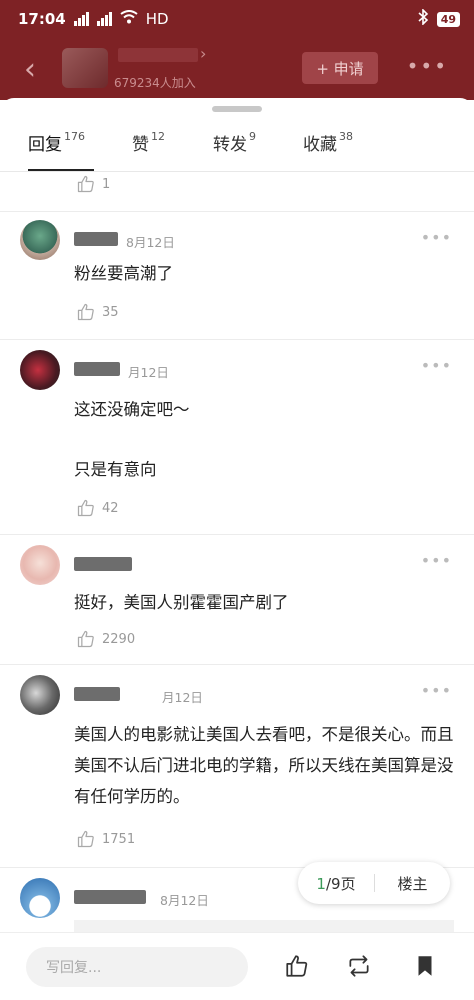 The width and height of the screenshot is (474, 1000). I want to click on sheet-handle, so click(237, 109).